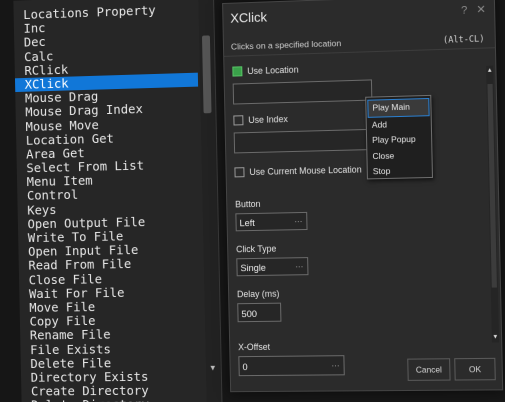 The height and width of the screenshot is (402, 505). I want to click on use-index-checkbox, so click(238, 120).